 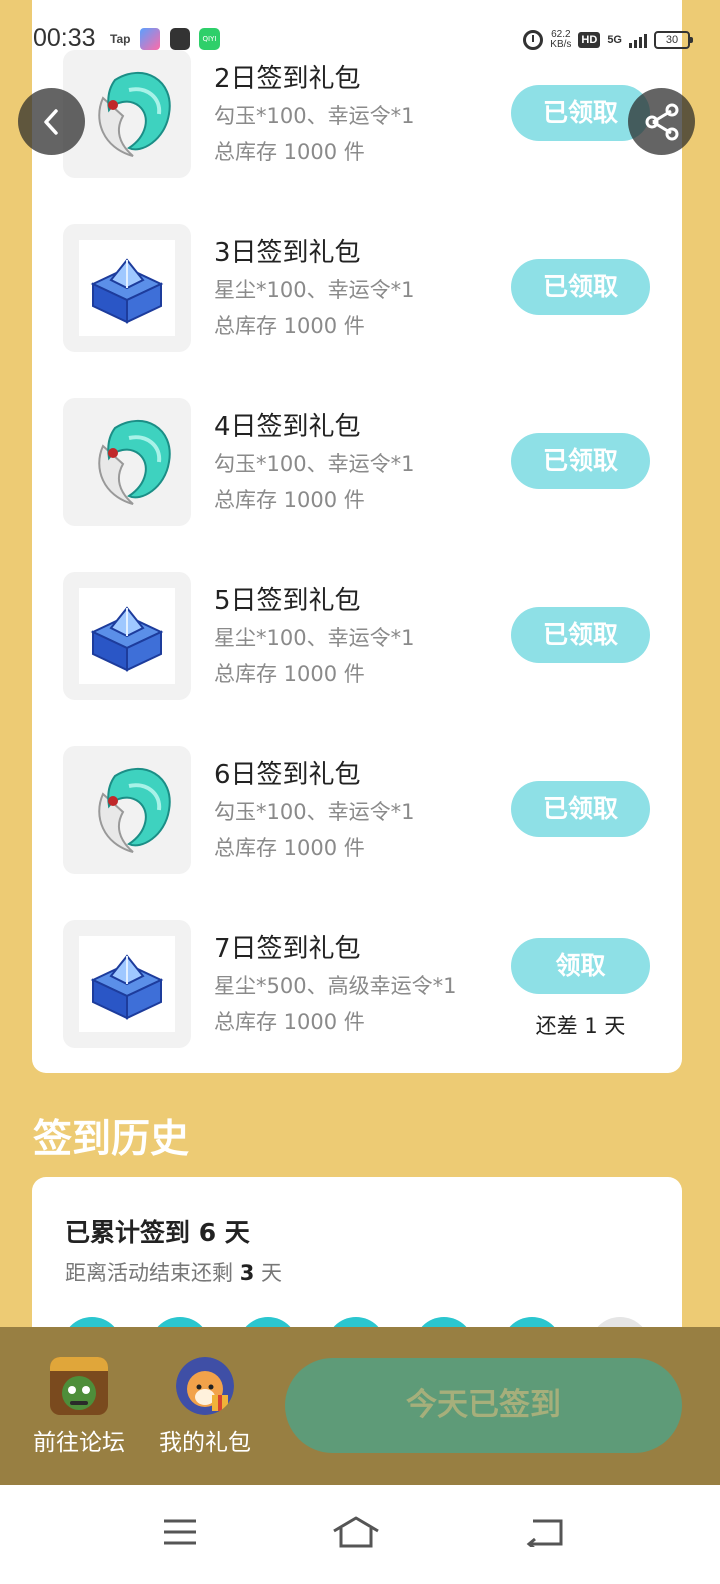 I want to click on network-type: 5G, so click(x=614, y=40).